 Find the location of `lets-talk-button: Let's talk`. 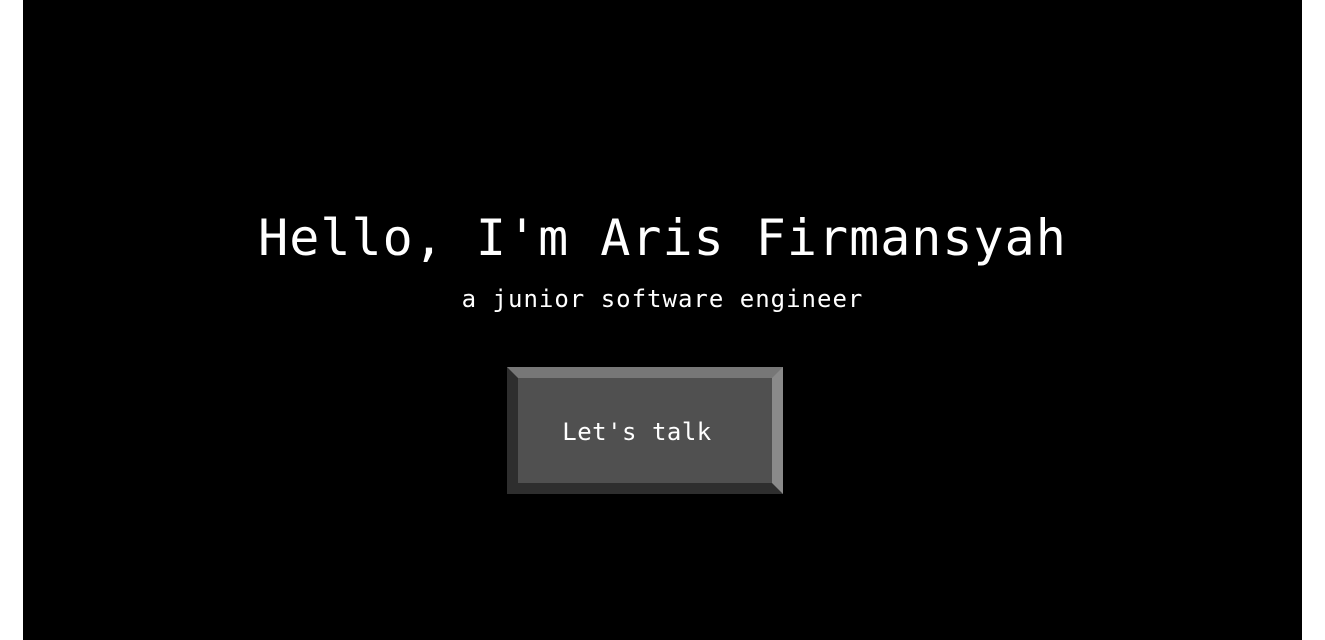

lets-talk-button: Let's talk is located at coordinates (645, 430).